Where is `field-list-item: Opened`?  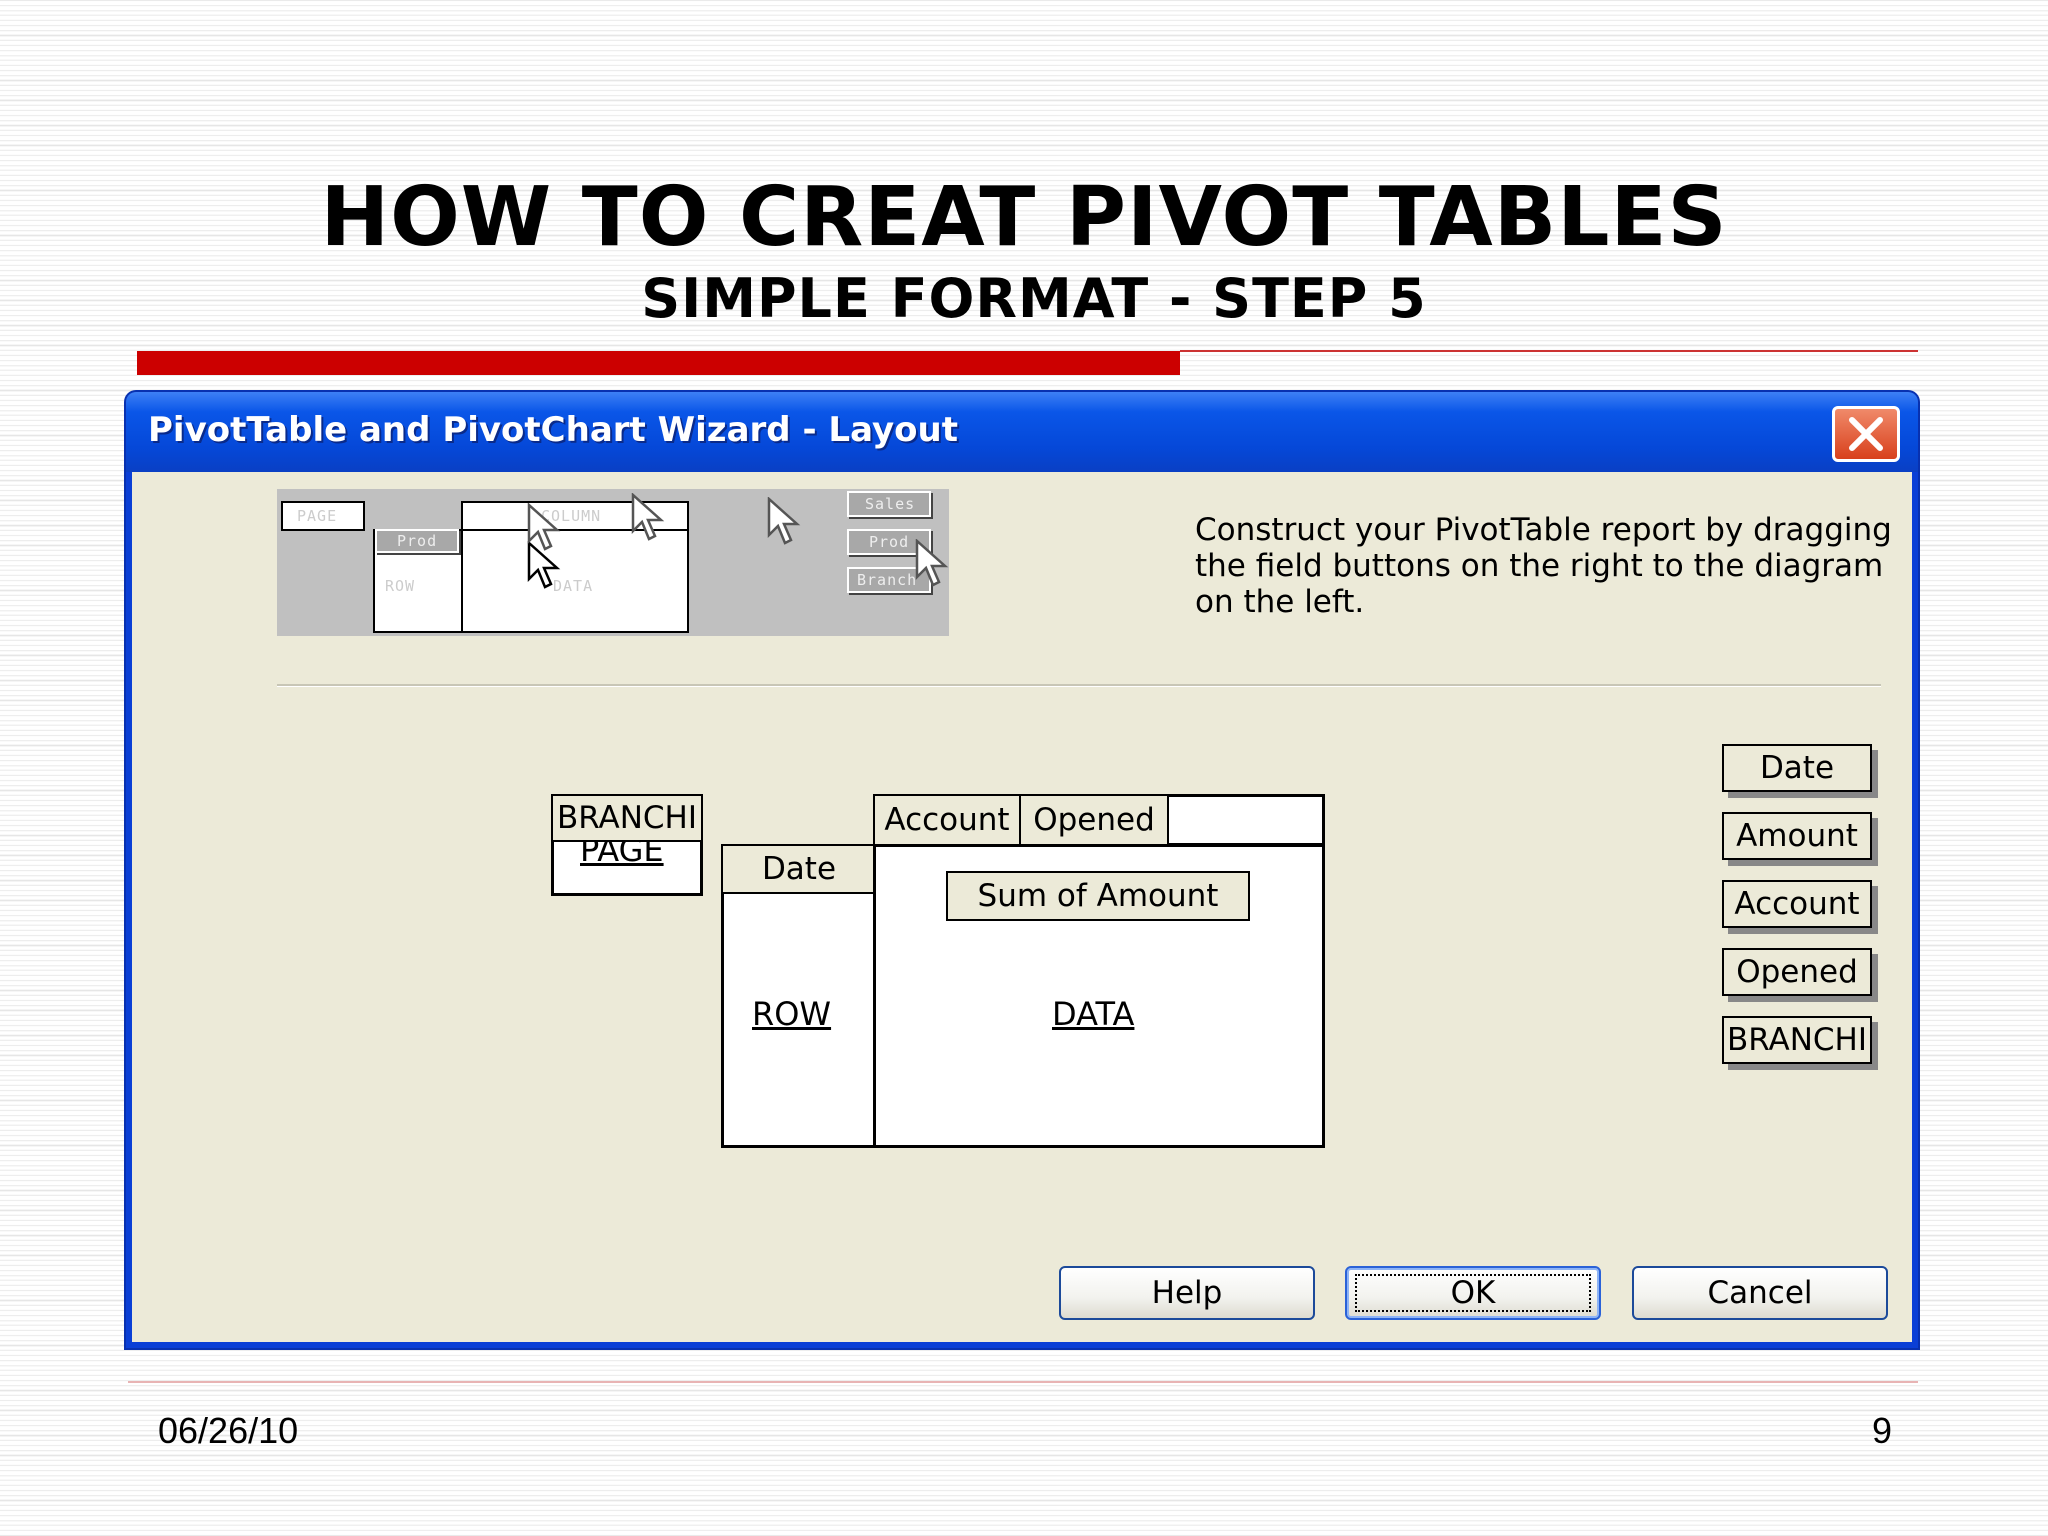 field-list-item: Opened is located at coordinates (1797, 972).